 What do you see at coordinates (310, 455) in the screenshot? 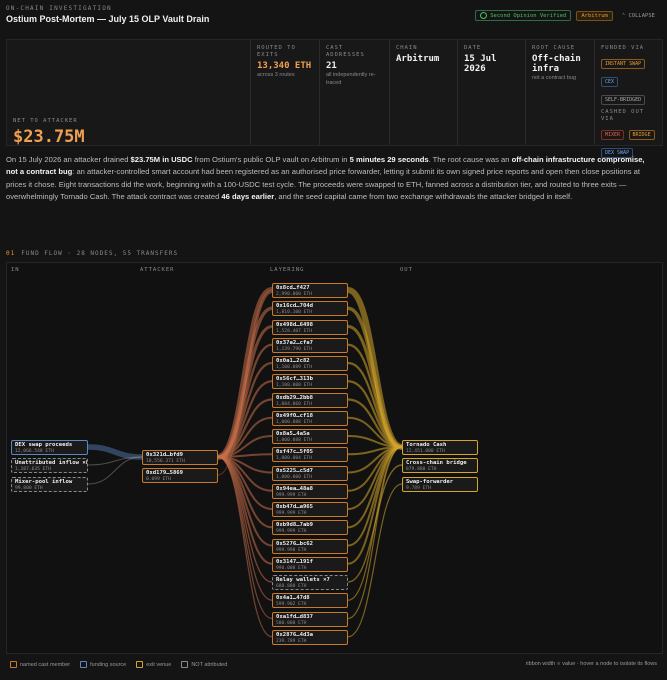
I see `layer-node-9: 0xf47c…5f05 1,000.004 ETH` at bounding box center [310, 455].